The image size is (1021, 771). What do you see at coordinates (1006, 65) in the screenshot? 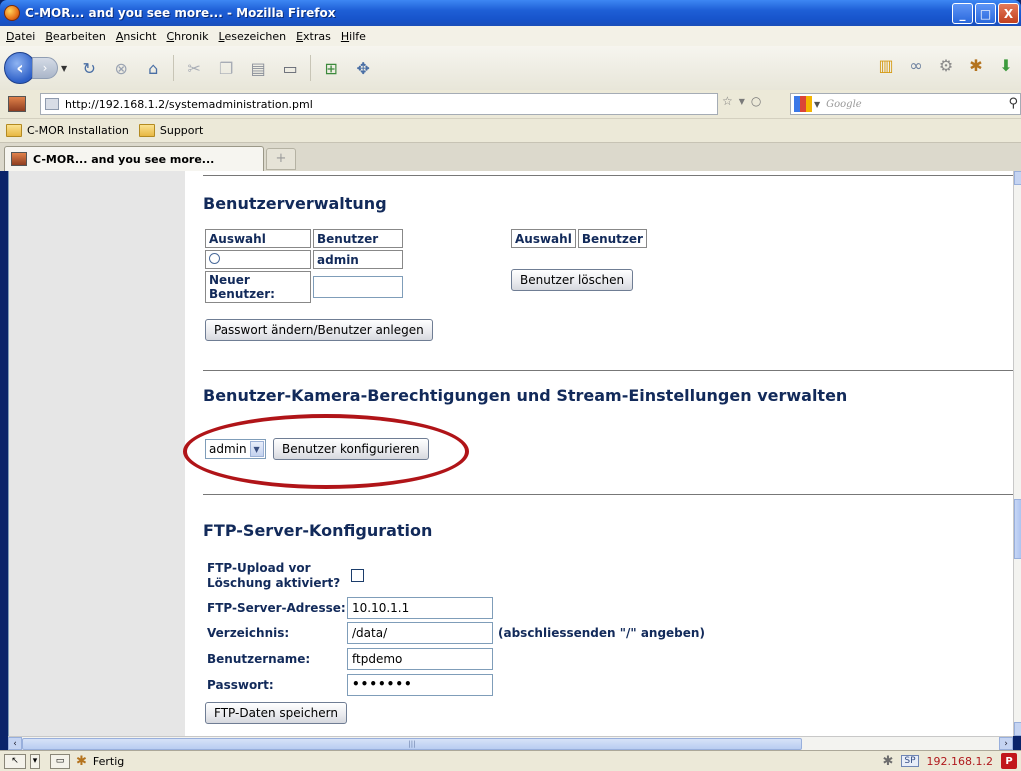
I see `download-icon: ⬇` at bounding box center [1006, 65].